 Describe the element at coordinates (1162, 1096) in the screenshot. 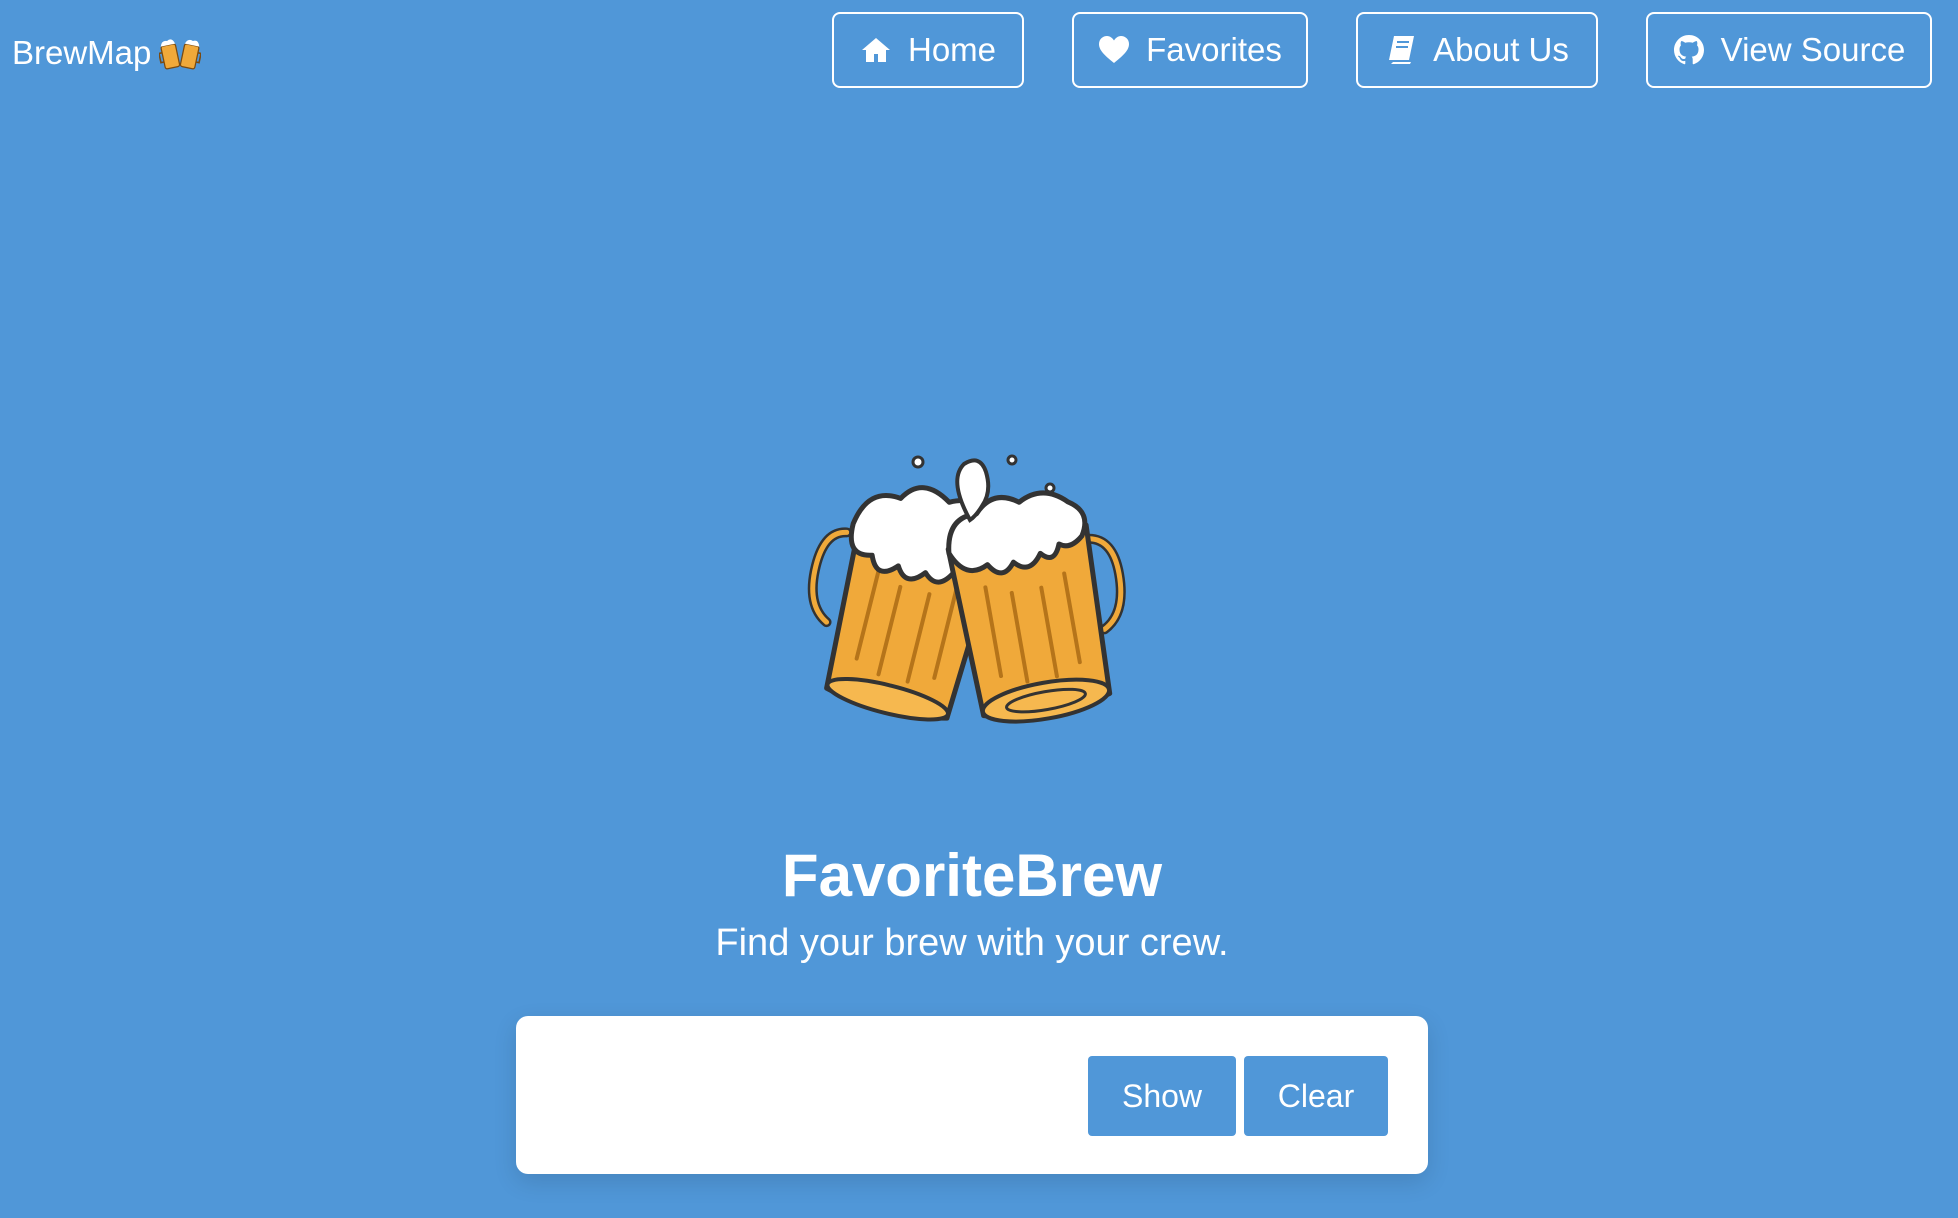

I see `show-button: Show` at that location.